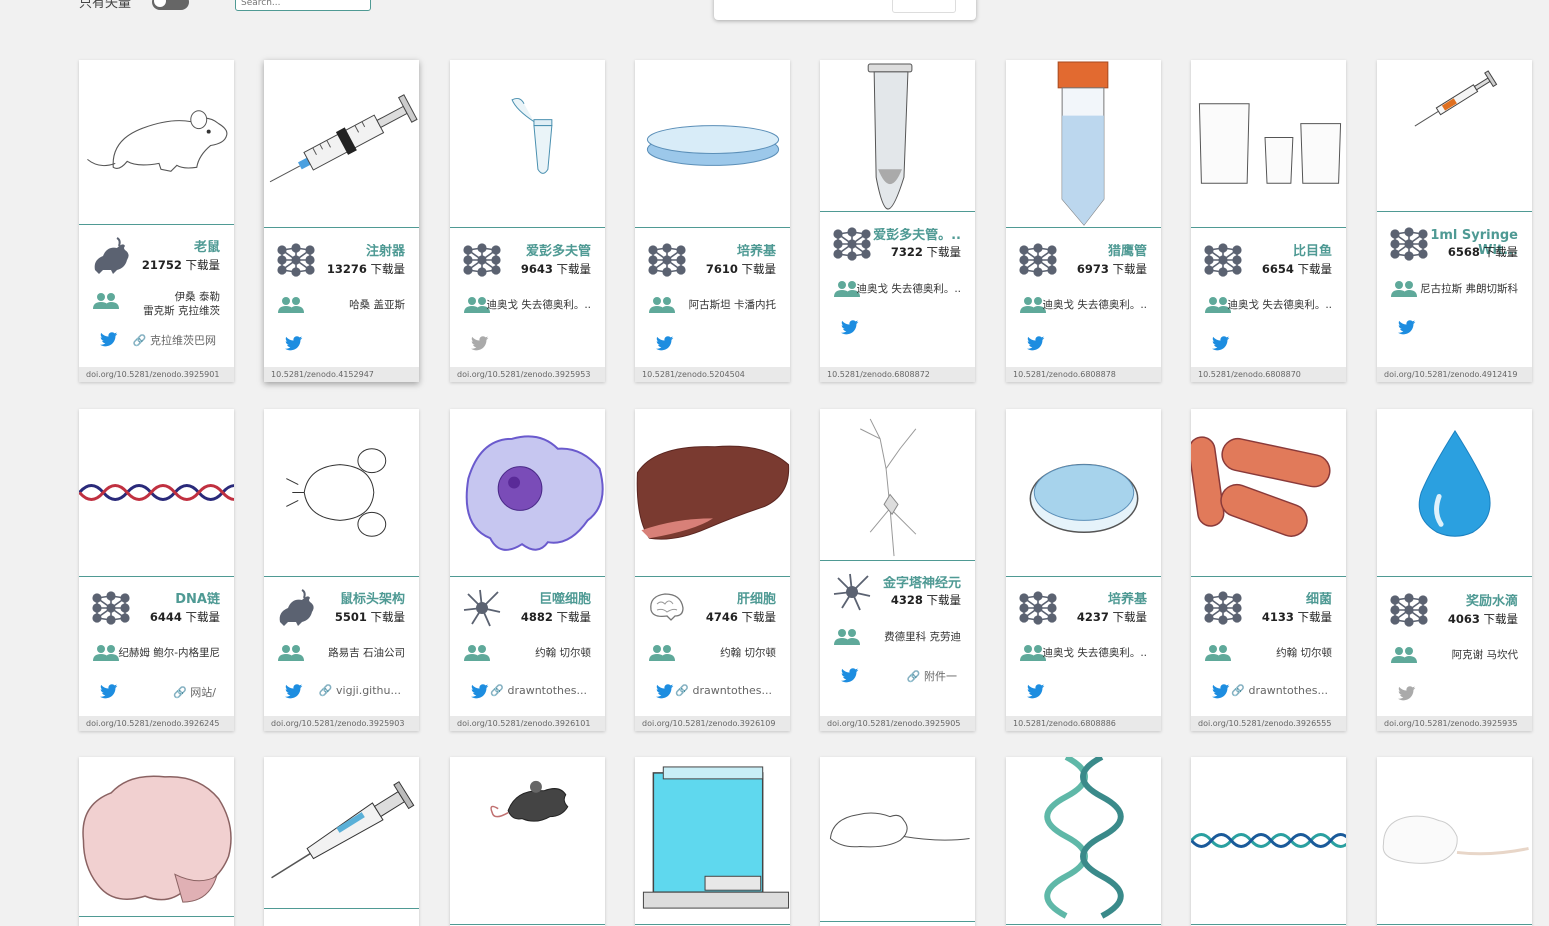  Describe the element at coordinates (351, 653) in the screenshot. I see `authors: 路易吉 石油公司` at that location.